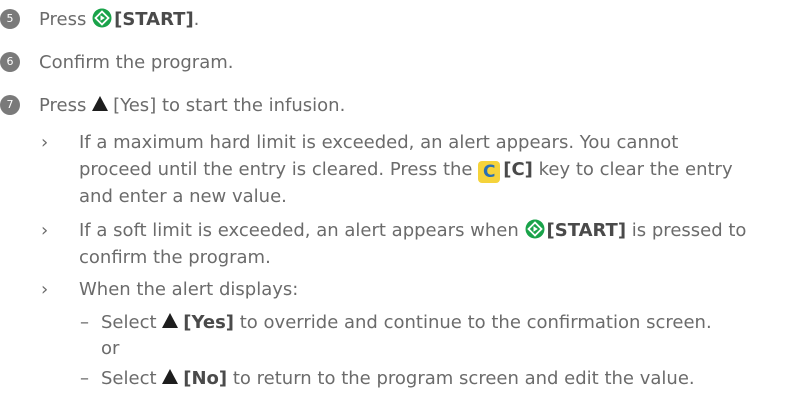 This screenshot has height=411, width=794. What do you see at coordinates (489, 172) in the screenshot?
I see `clear-key-icon: C` at bounding box center [489, 172].